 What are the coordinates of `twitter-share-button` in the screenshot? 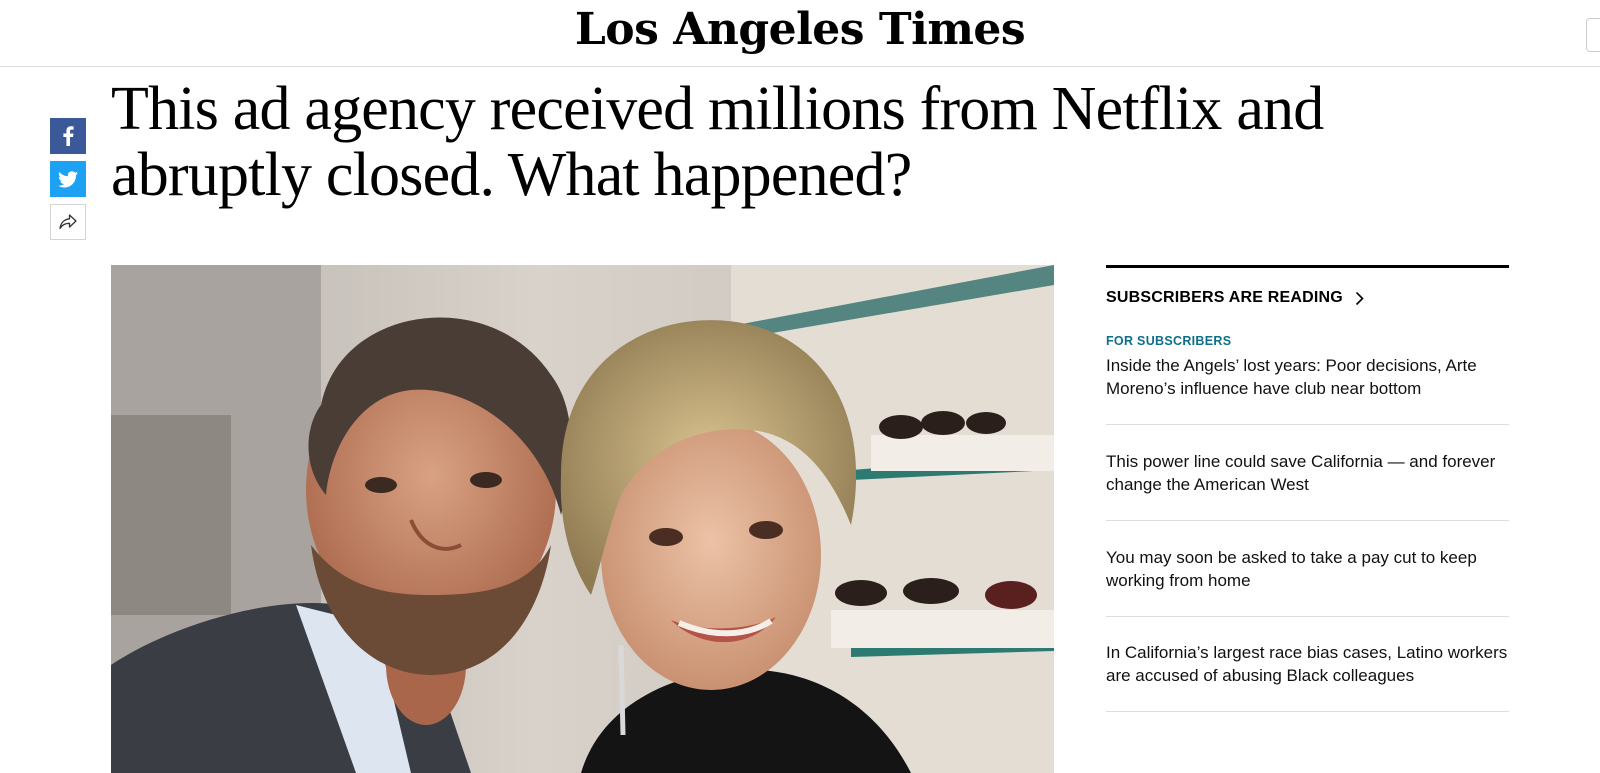 It's located at (68, 179).